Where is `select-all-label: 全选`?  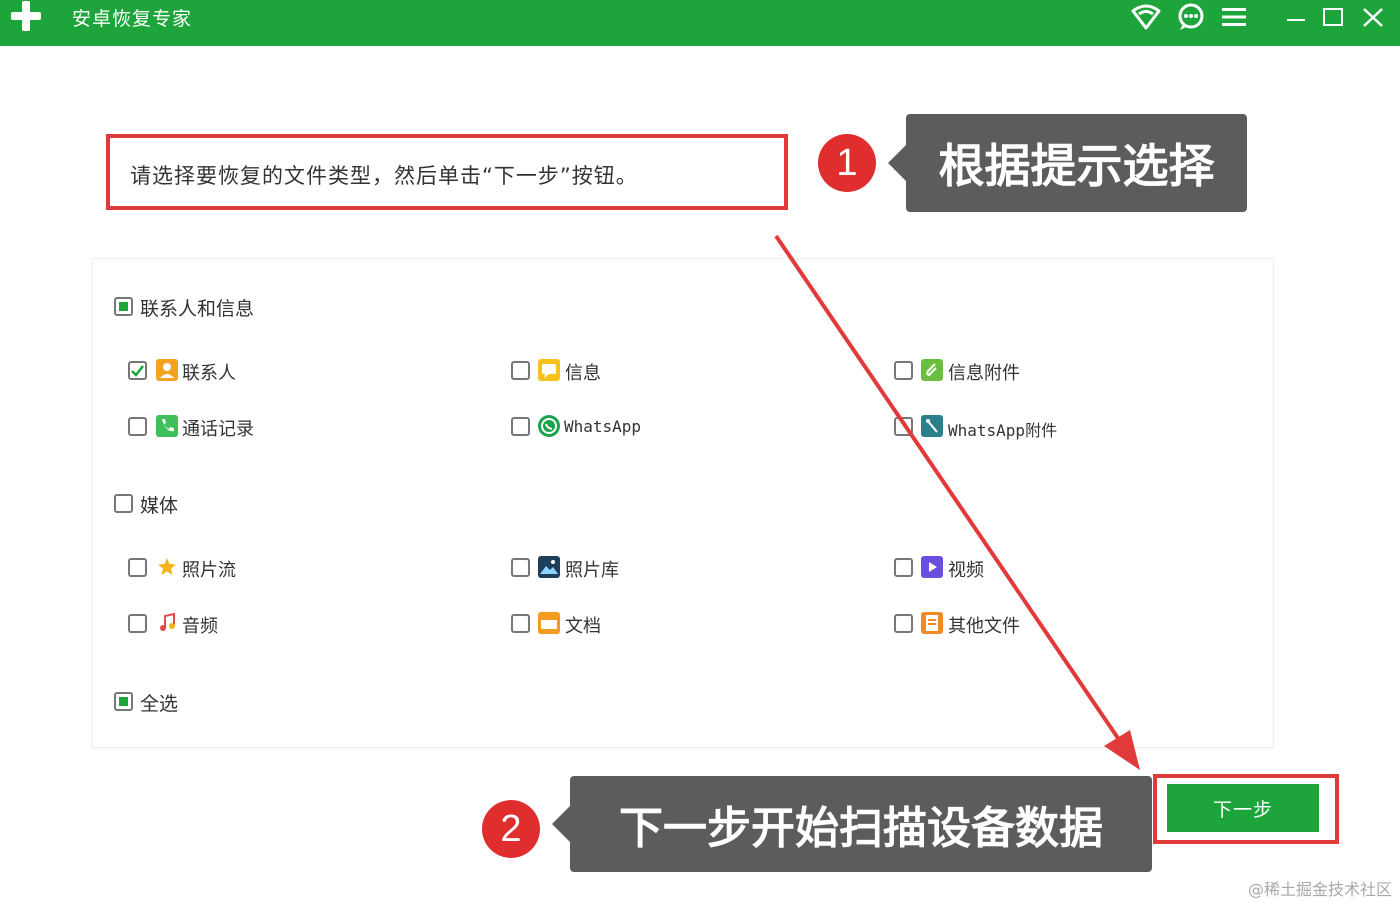 select-all-label: 全选 is located at coordinates (159, 704).